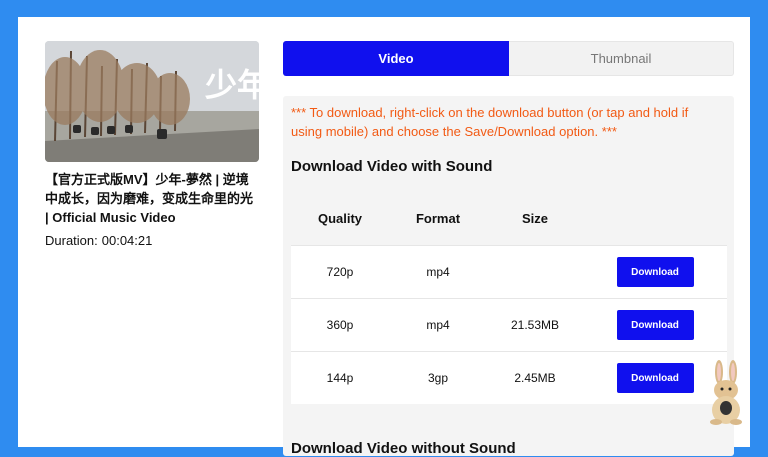 The width and height of the screenshot is (768, 457). I want to click on section-title-without-sound: Download Video without Sound, so click(403, 448).